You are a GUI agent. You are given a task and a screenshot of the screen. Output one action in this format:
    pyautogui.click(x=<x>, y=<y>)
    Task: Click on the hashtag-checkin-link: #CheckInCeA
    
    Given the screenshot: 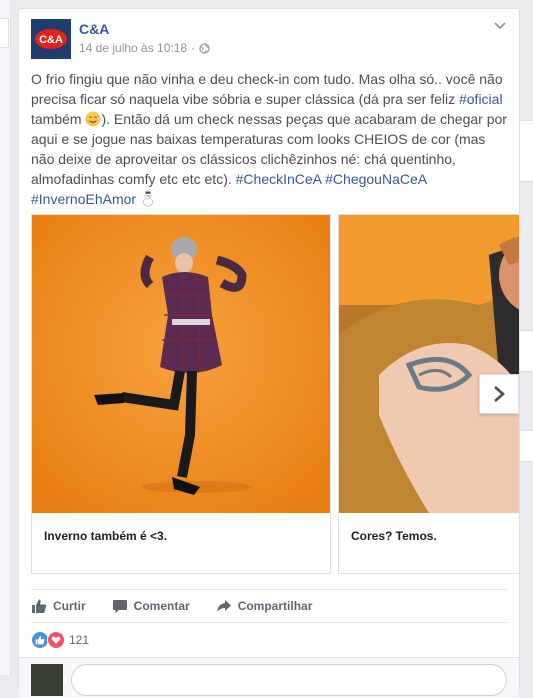 What is the action you would take?
    pyautogui.click(x=279, y=179)
    